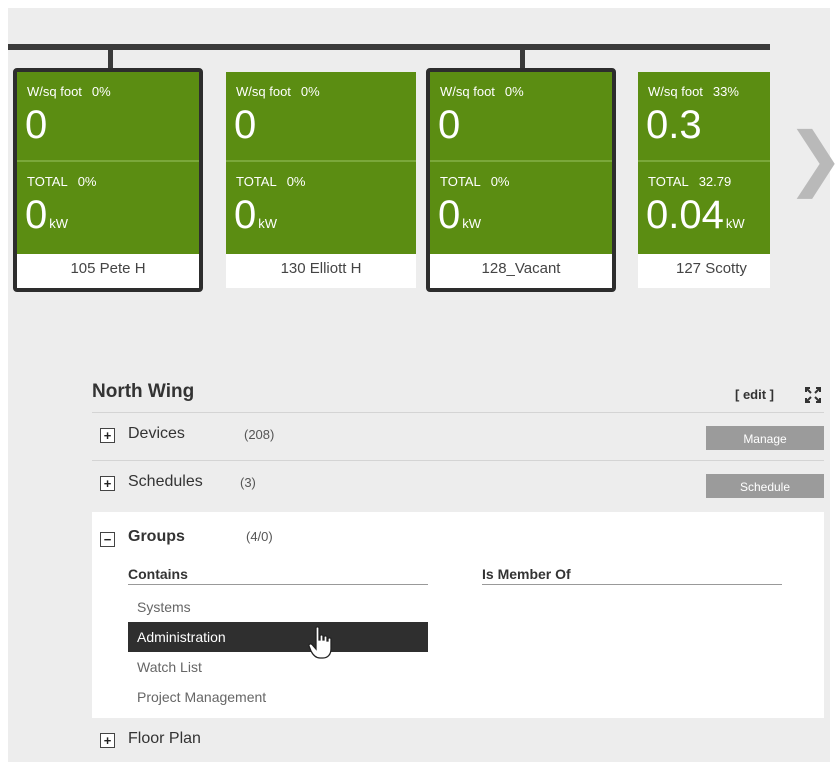  Describe the element at coordinates (813, 395) in the screenshot. I see `expand-icon` at that location.